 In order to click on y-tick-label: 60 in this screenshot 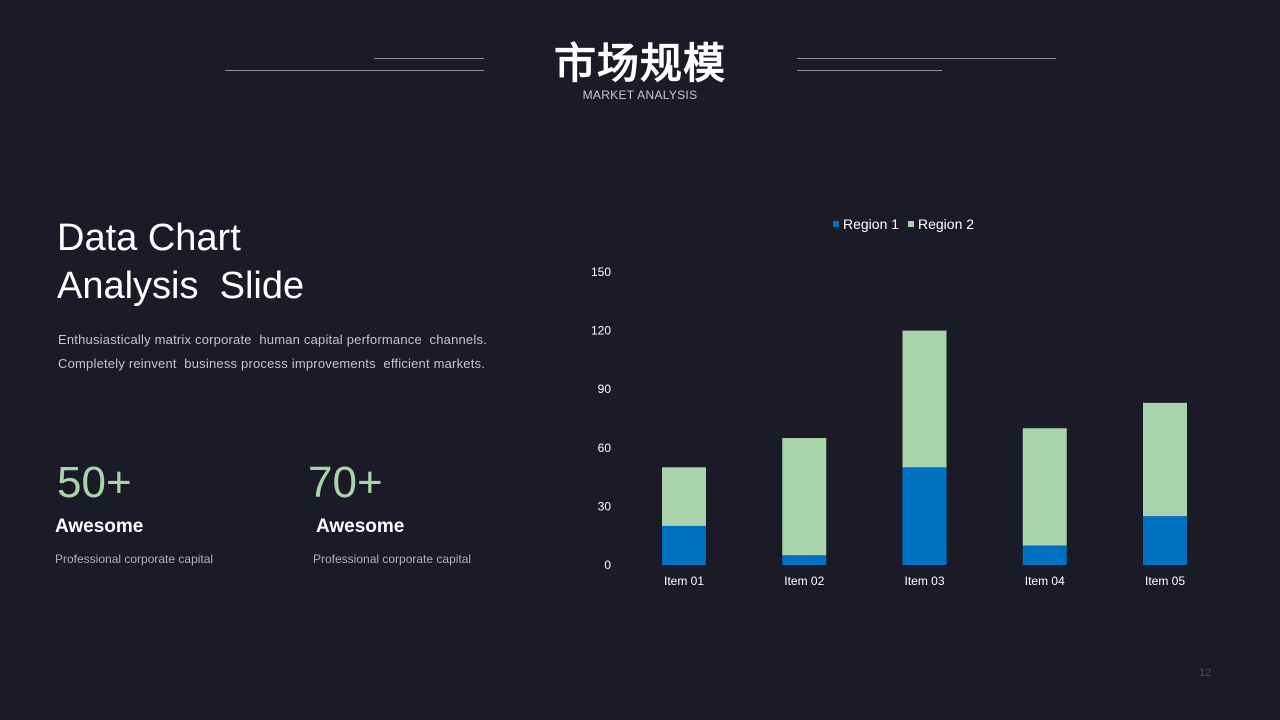, I will do `click(605, 448)`.